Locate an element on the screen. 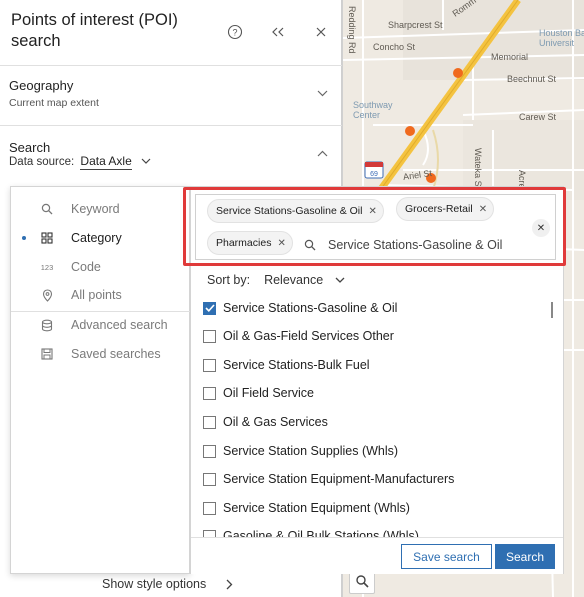  map-label-beechnut: Beechnut St is located at coordinates (532, 79).